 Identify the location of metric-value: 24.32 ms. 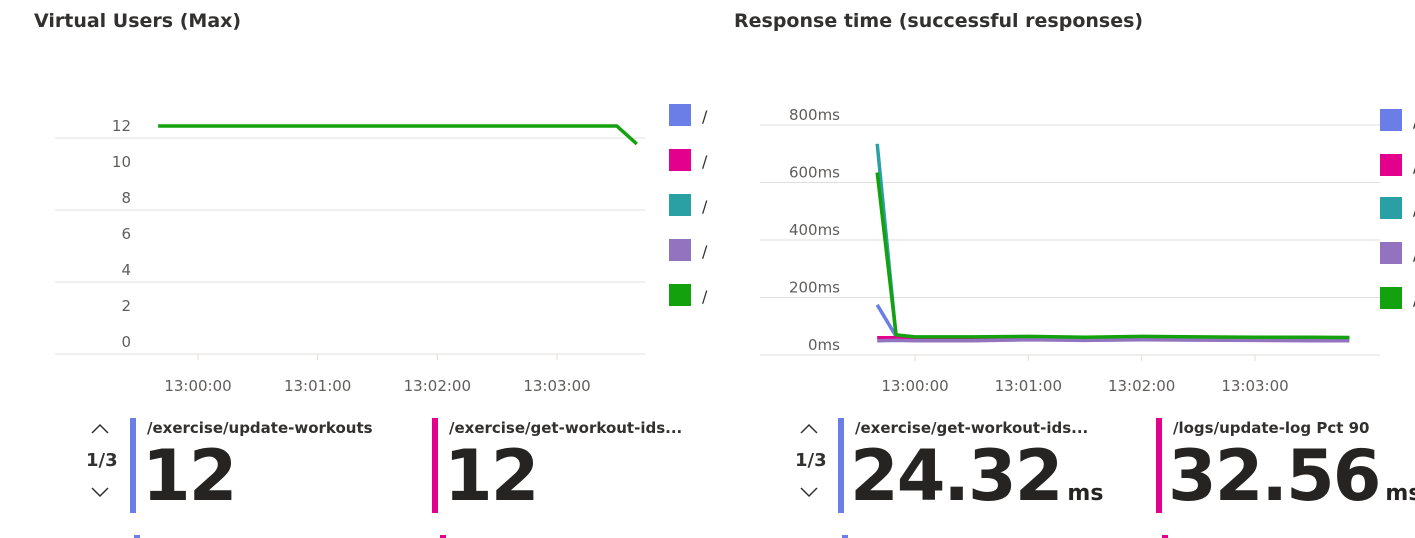
(976, 484).